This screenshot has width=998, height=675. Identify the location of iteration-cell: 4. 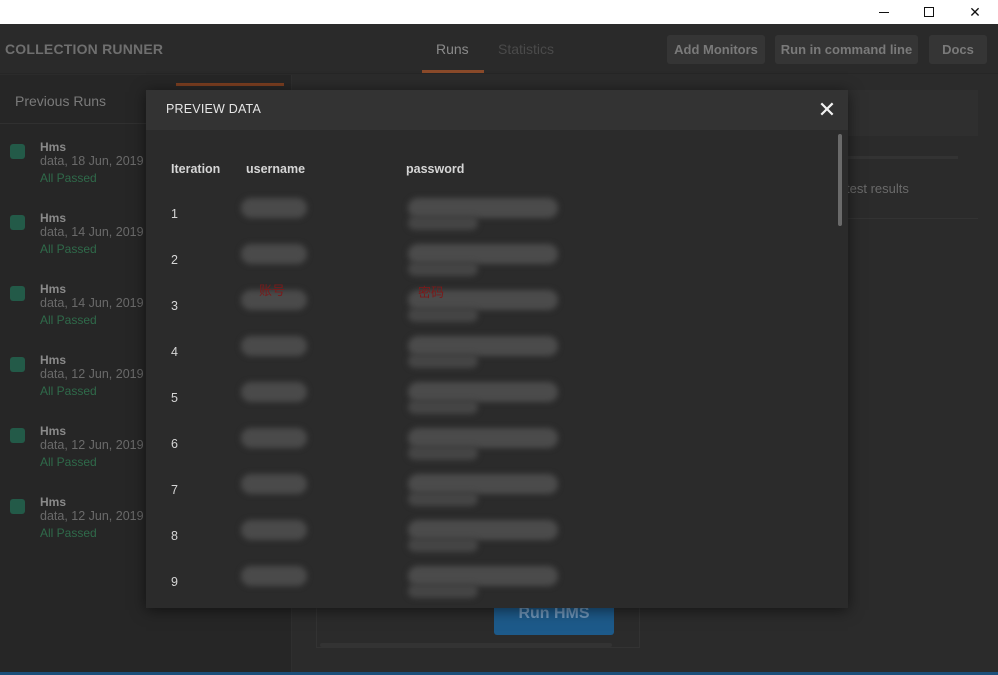
(174, 352).